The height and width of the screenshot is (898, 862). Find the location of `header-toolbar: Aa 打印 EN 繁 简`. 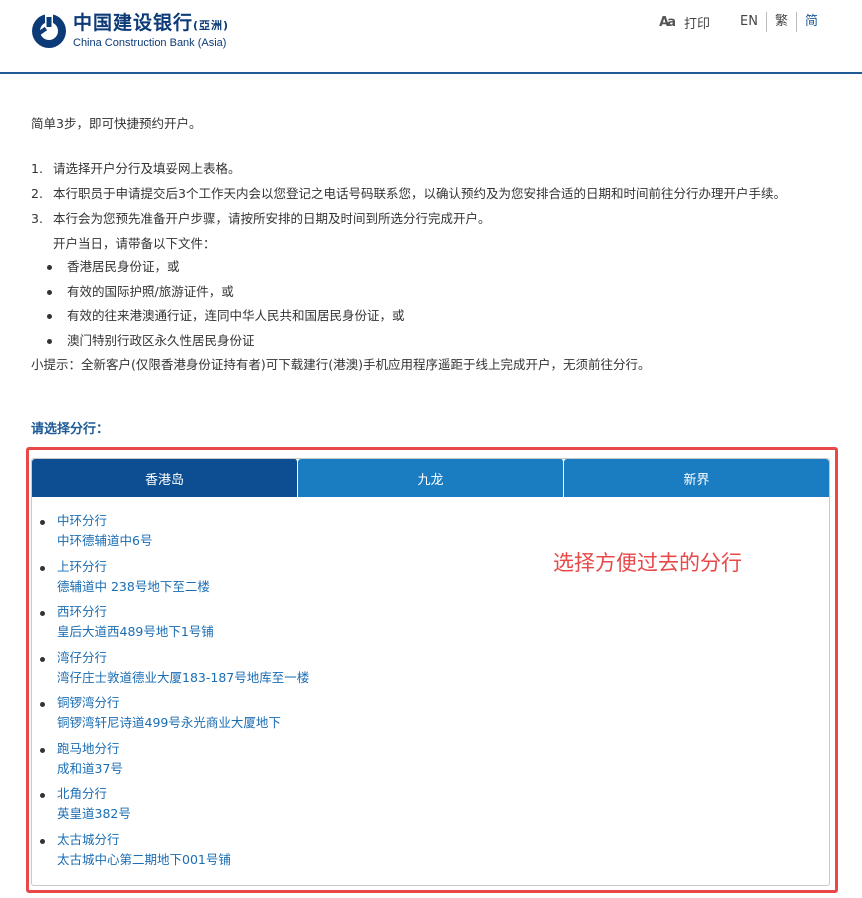

header-toolbar: Aa 打印 EN 繁 简 is located at coordinates (742, 22).